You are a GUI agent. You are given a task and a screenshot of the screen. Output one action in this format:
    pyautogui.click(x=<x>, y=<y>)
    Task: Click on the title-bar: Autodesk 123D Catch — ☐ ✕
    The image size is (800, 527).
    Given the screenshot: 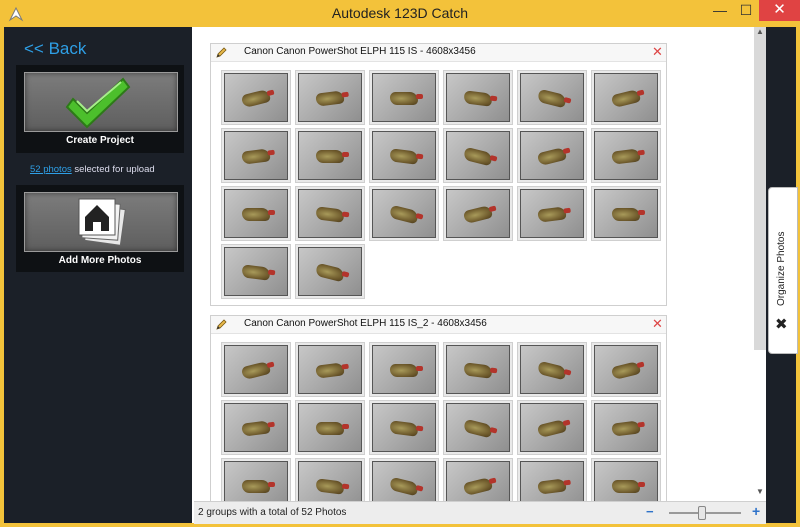 What is the action you would take?
    pyautogui.click(x=400, y=13)
    